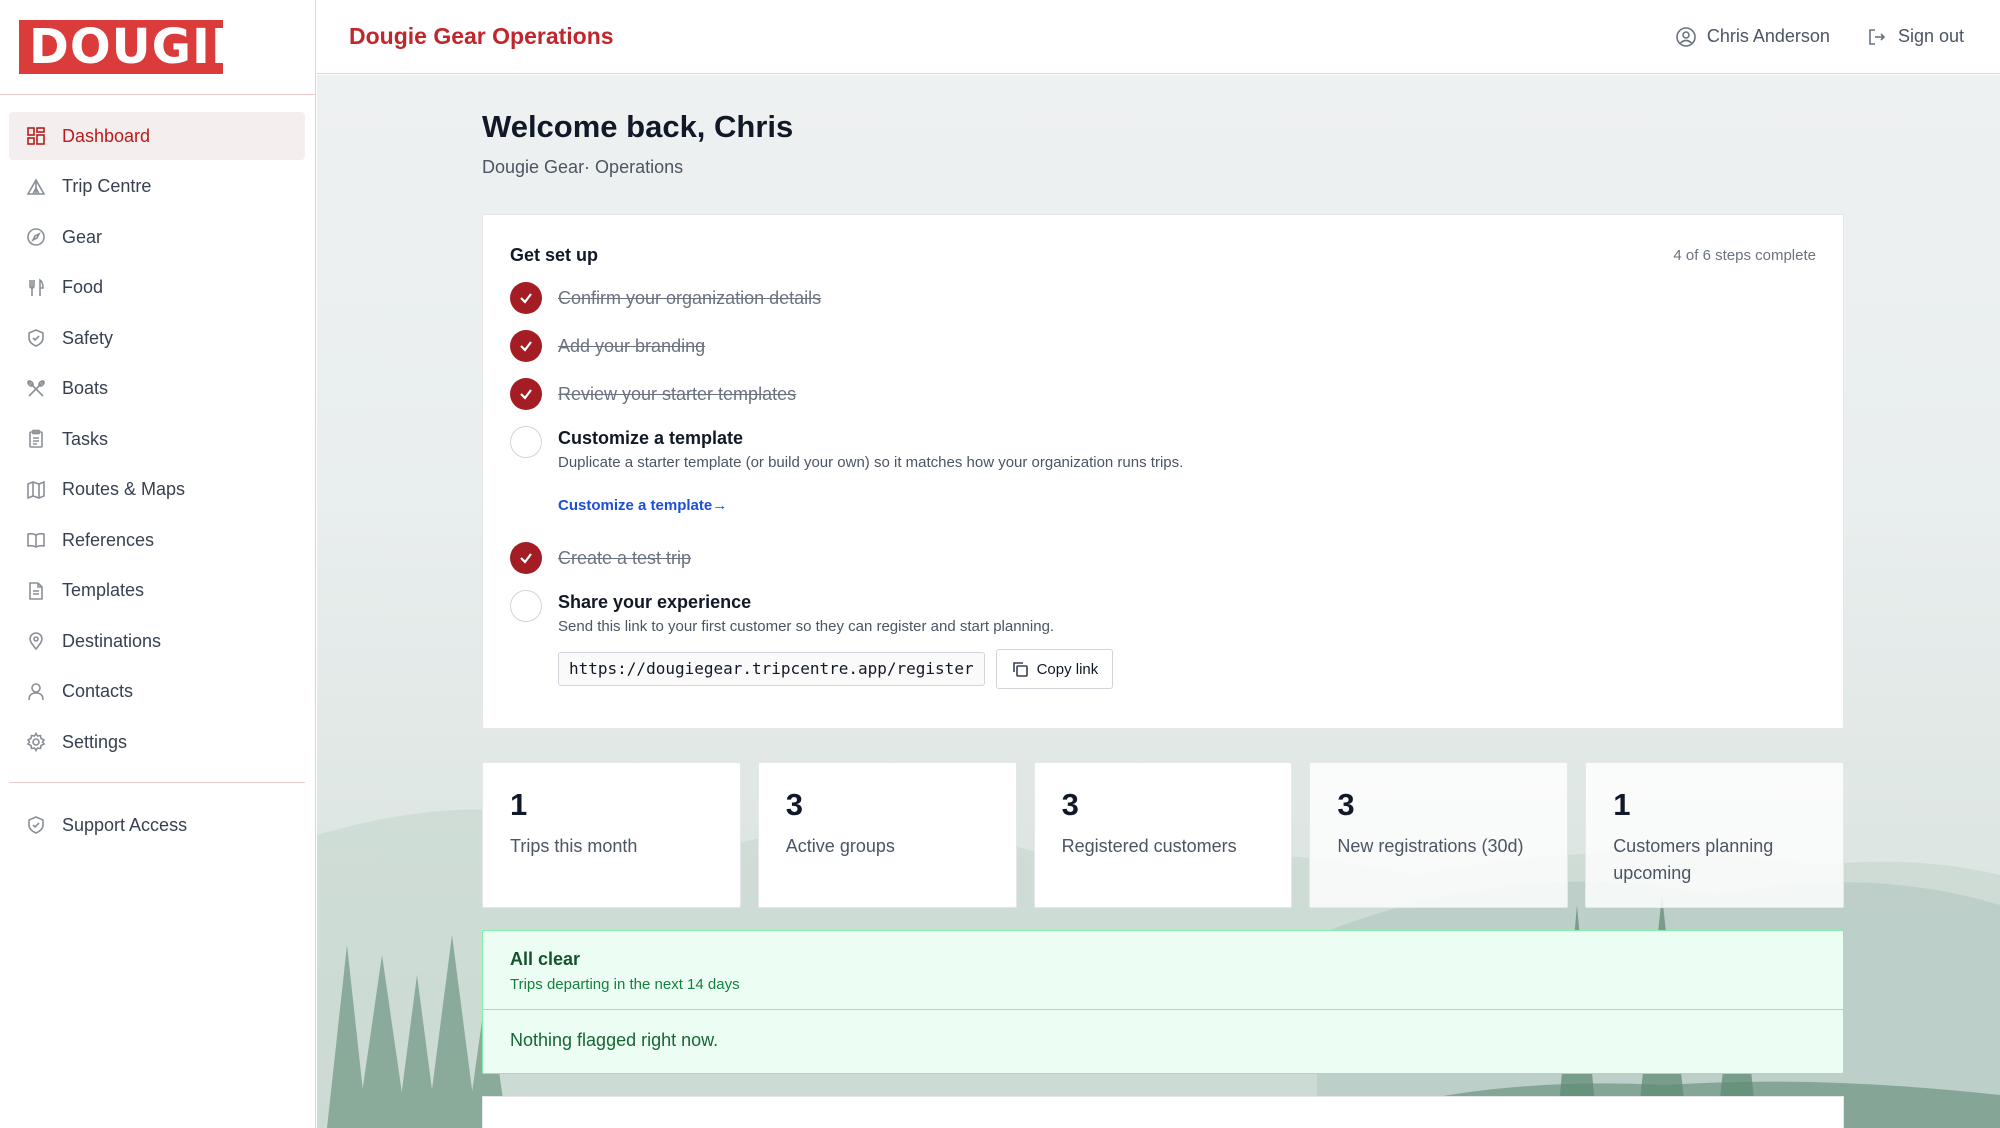 The width and height of the screenshot is (2000, 1128). I want to click on setup-step: Create a test trip, so click(1163, 558).